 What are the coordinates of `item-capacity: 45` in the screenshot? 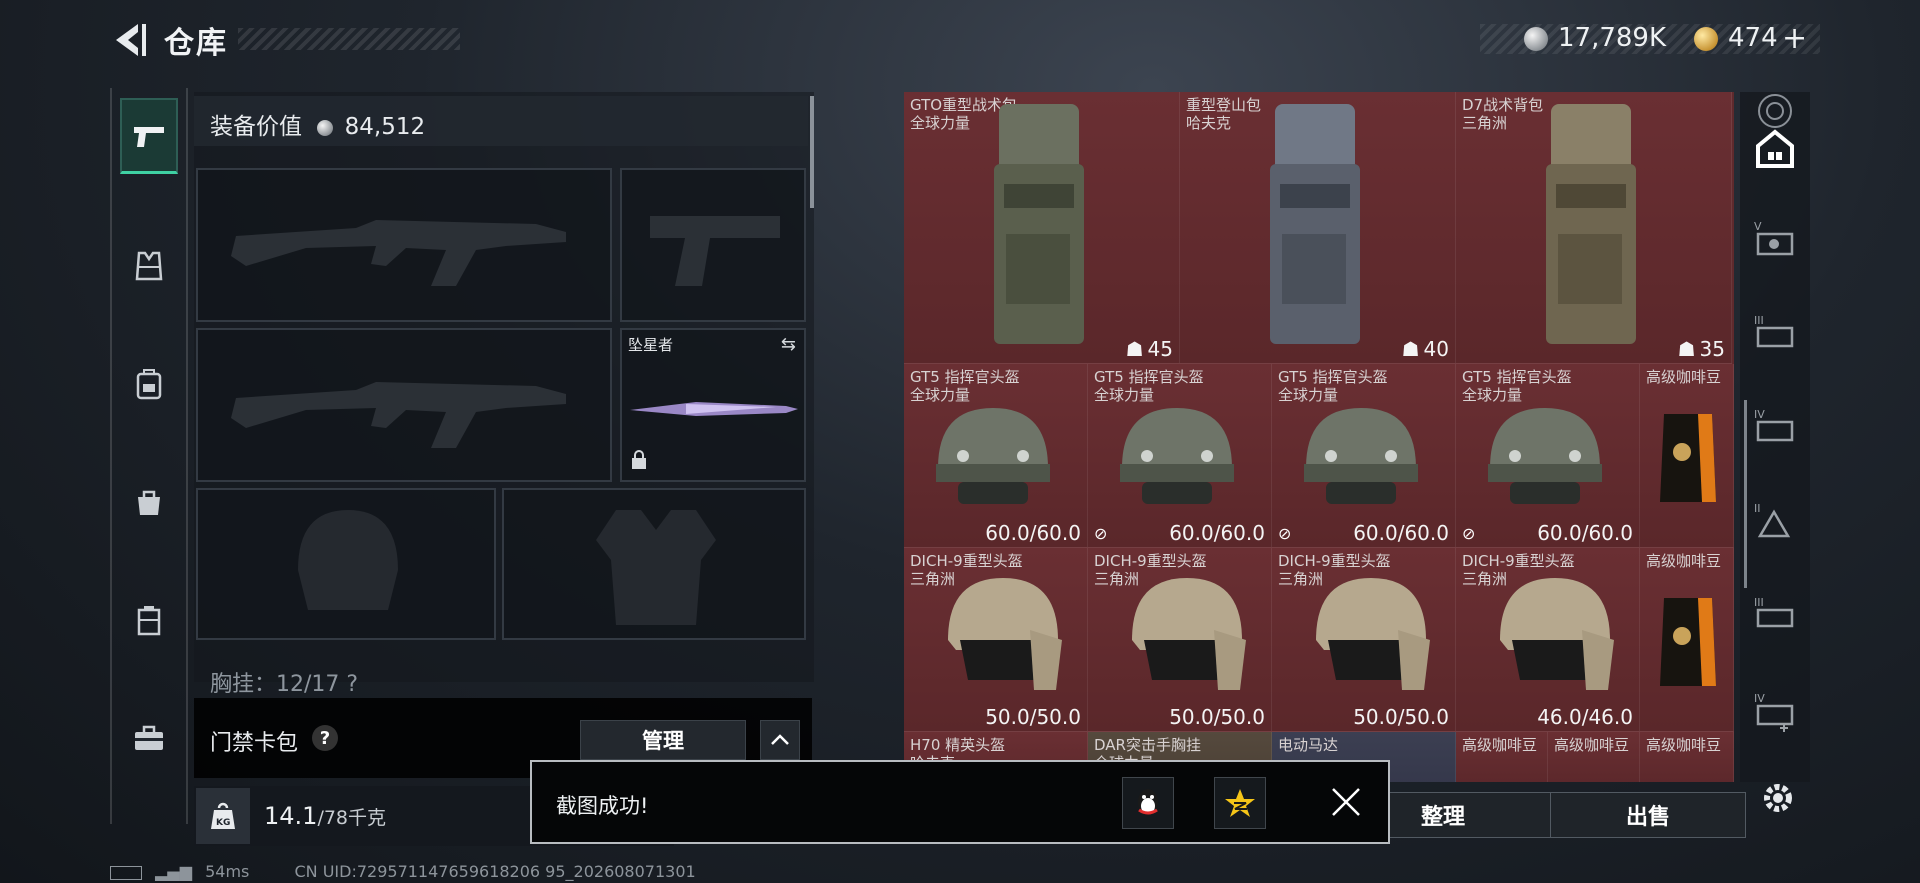 It's located at (1160, 349).